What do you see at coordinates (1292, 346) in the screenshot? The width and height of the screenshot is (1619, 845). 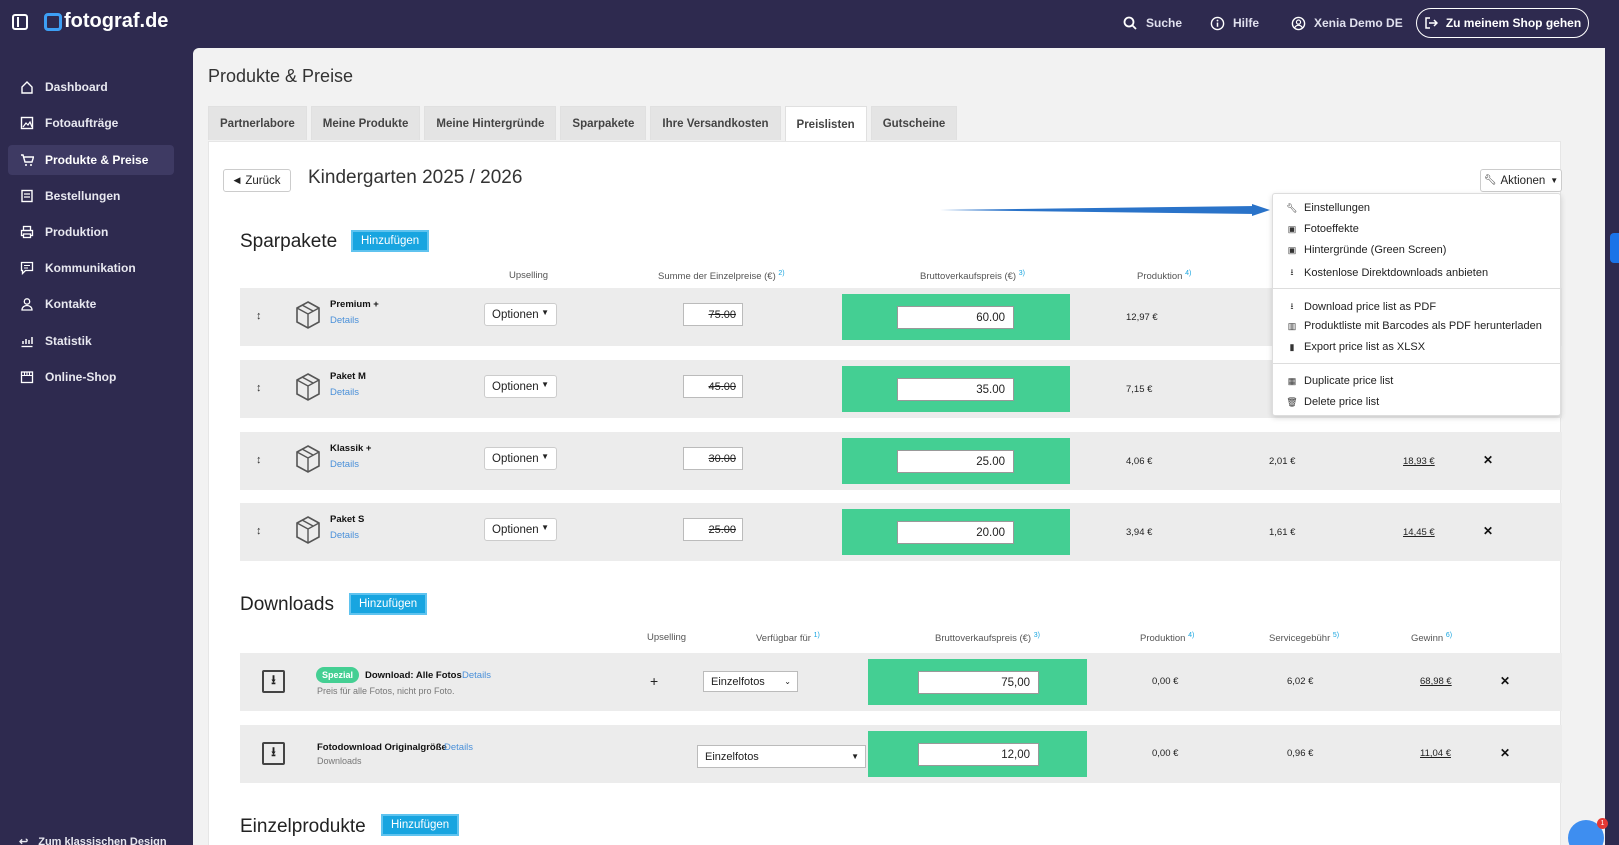 I see `file-icon: ▮` at bounding box center [1292, 346].